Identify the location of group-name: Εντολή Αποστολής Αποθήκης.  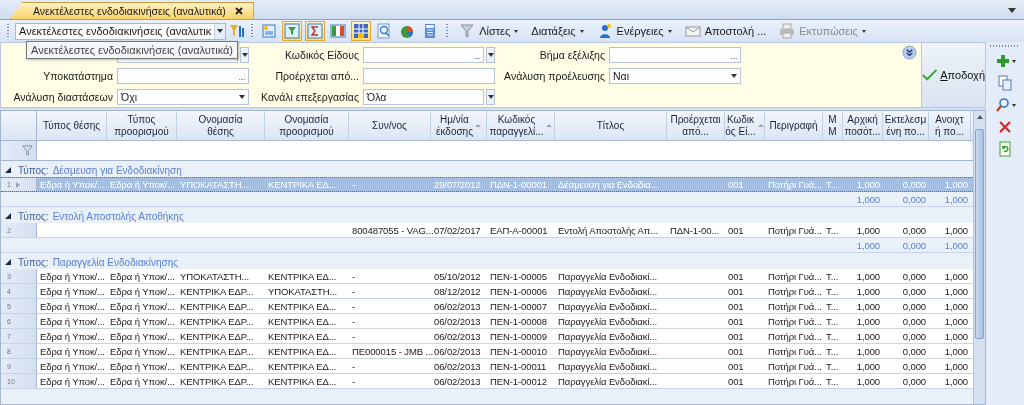
(118, 216).